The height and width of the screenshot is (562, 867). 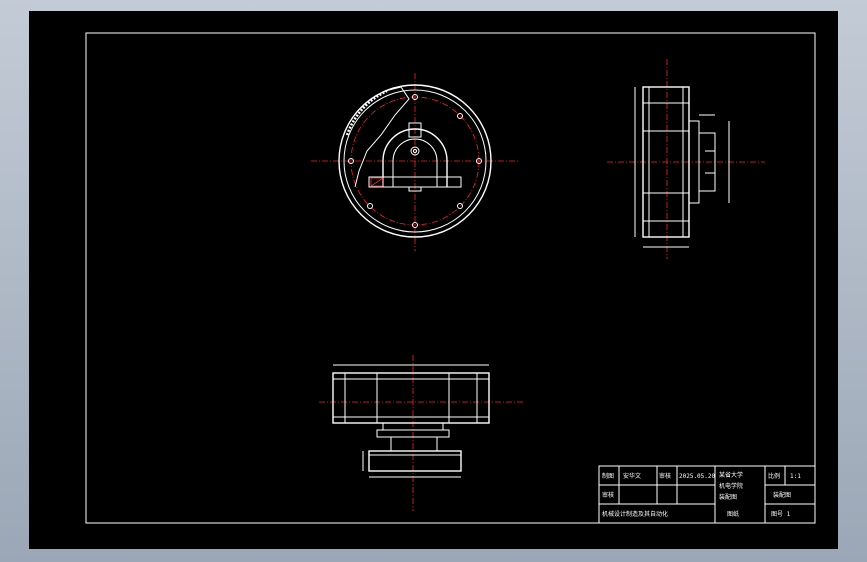 I want to click on tb-sheet: 图纸, so click(x=733, y=514).